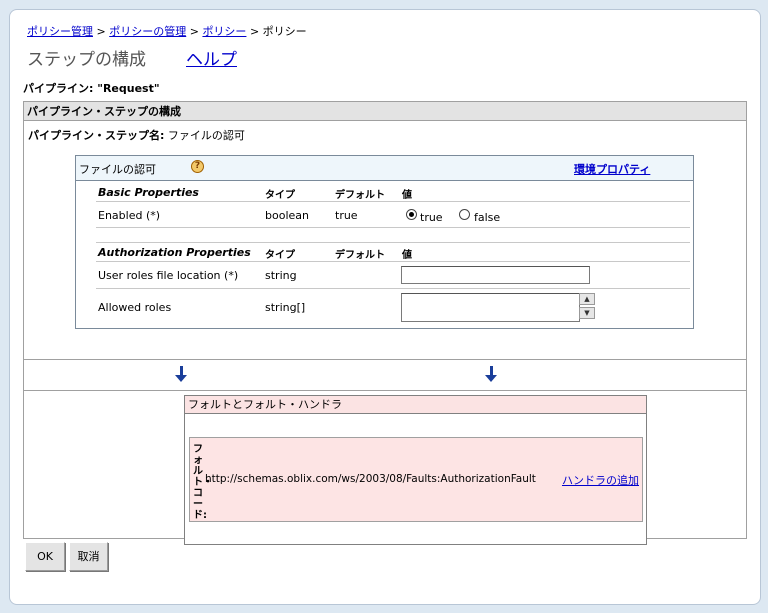  I want to click on property-name: User roles file location (*), so click(168, 275).